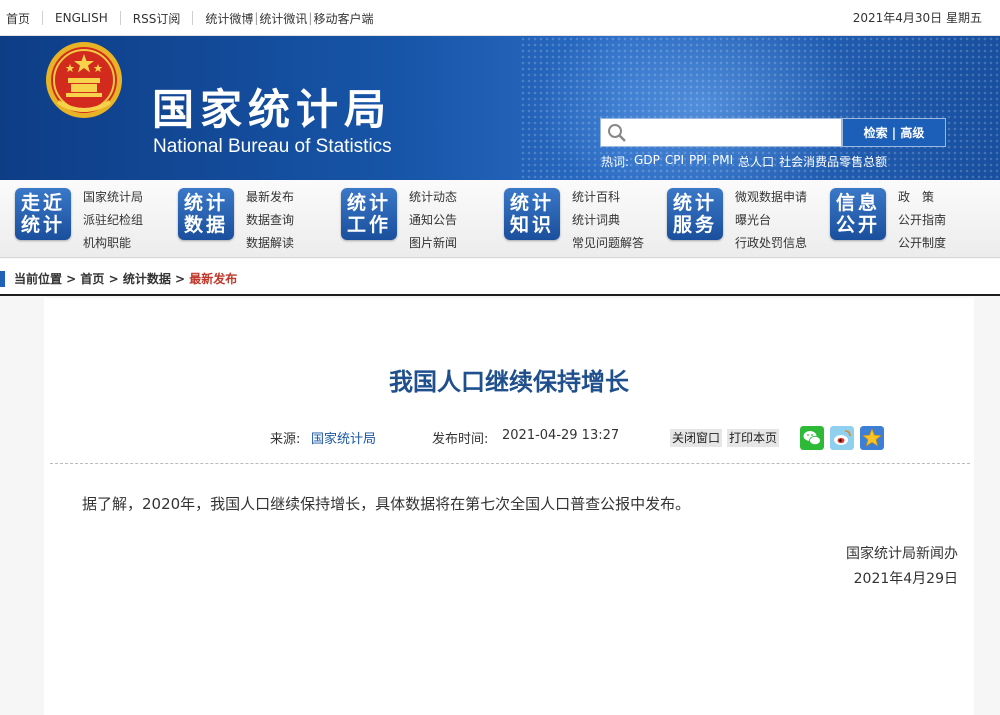 The width and height of the screenshot is (1000, 715). I want to click on source-link: 国家统计局, so click(343, 437).